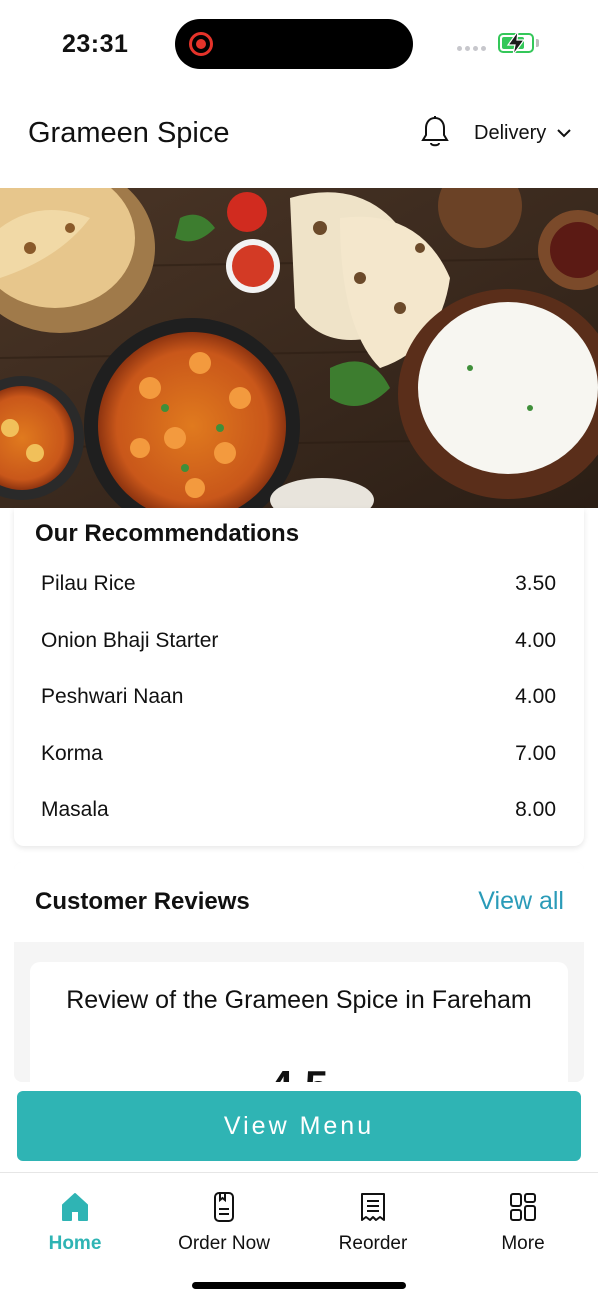 Image resolution: width=598 pixels, height=1300 pixels. I want to click on screen-record-icon, so click(201, 44).